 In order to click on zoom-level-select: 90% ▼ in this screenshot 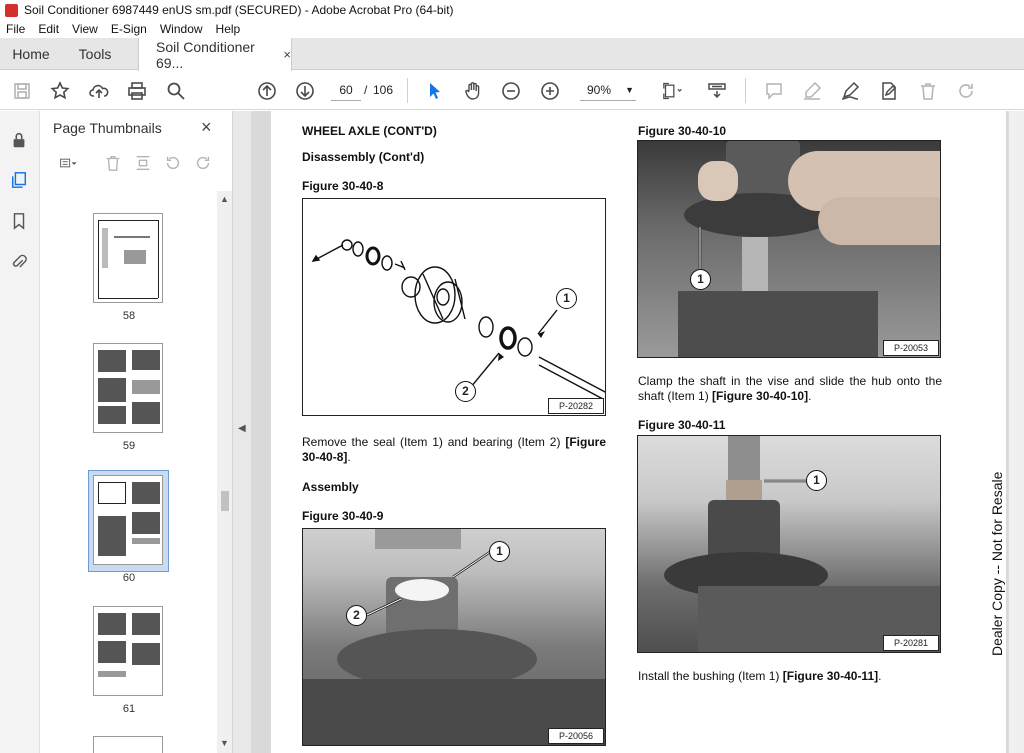, I will do `click(608, 90)`.